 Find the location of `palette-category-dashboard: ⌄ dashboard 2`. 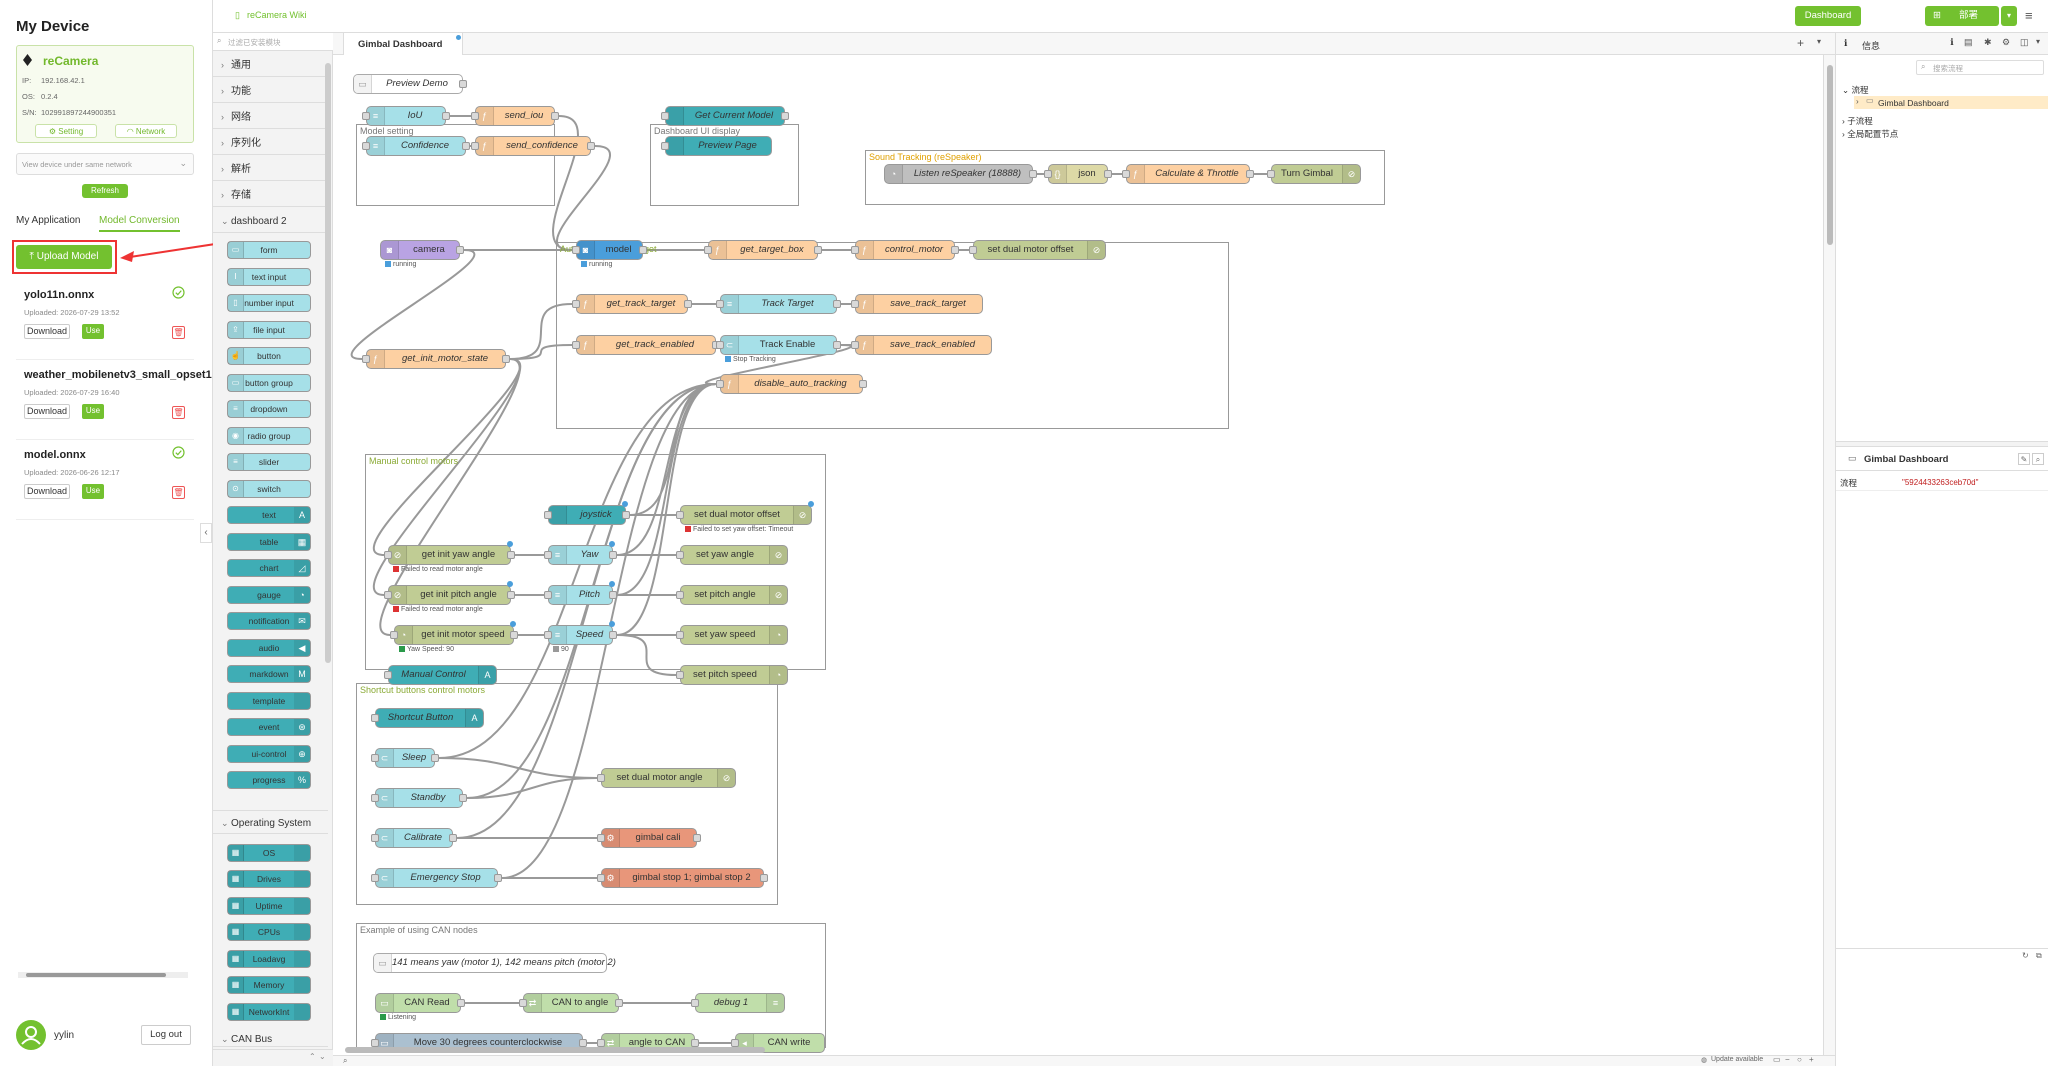

palette-category-dashboard: ⌄ dashboard 2 is located at coordinates (270, 221).